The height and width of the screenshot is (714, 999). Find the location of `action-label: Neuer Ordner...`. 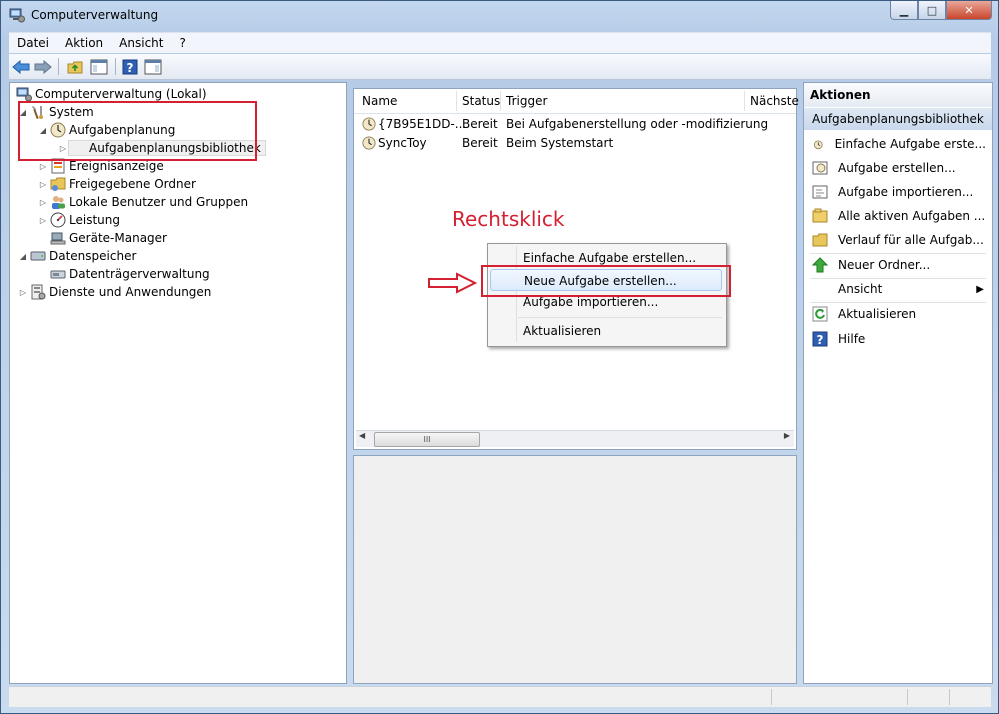

action-label: Neuer Ordner... is located at coordinates (884, 265).